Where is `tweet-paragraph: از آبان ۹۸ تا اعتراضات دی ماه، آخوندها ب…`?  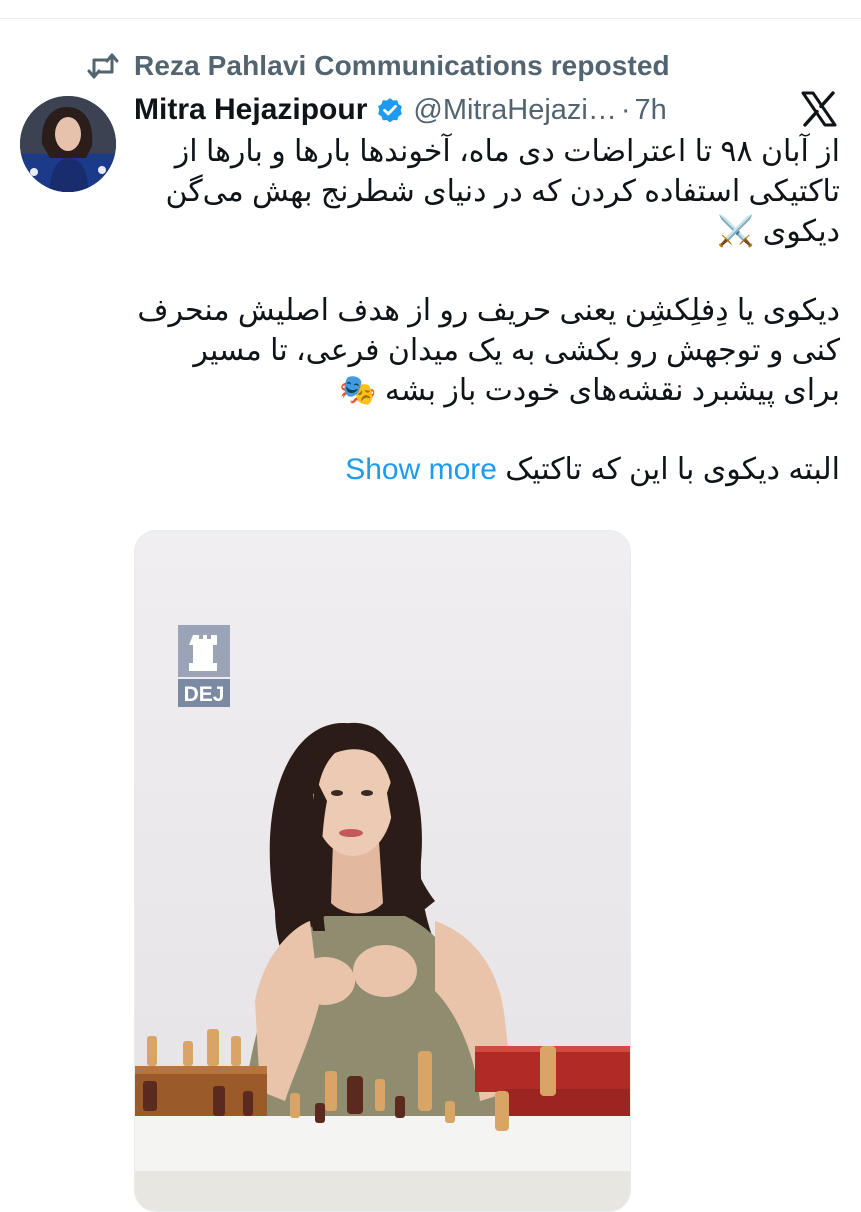 tweet-paragraph: از آبان ۹۸ تا اعتراضات دی ماه، آخوندها ب… is located at coordinates (502, 191).